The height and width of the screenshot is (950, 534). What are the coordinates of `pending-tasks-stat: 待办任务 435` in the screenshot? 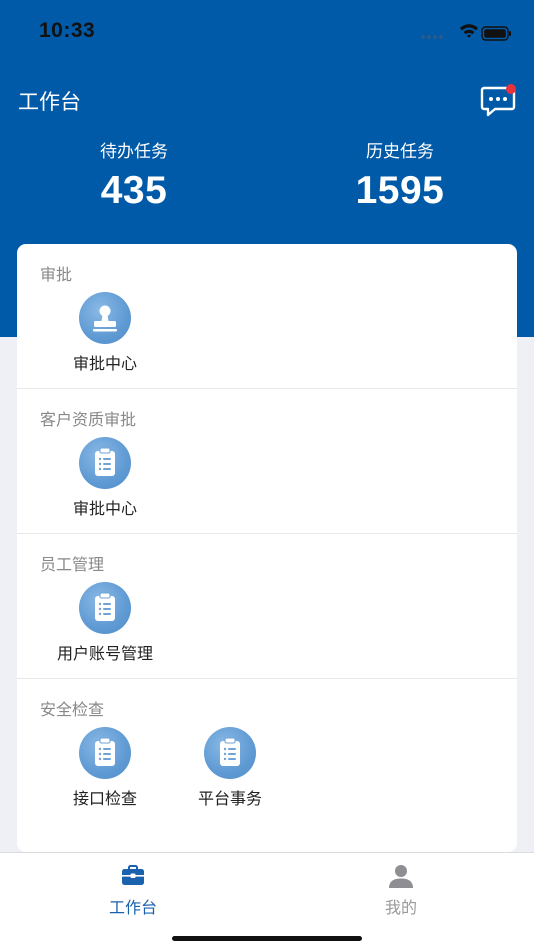 It's located at (134, 177).